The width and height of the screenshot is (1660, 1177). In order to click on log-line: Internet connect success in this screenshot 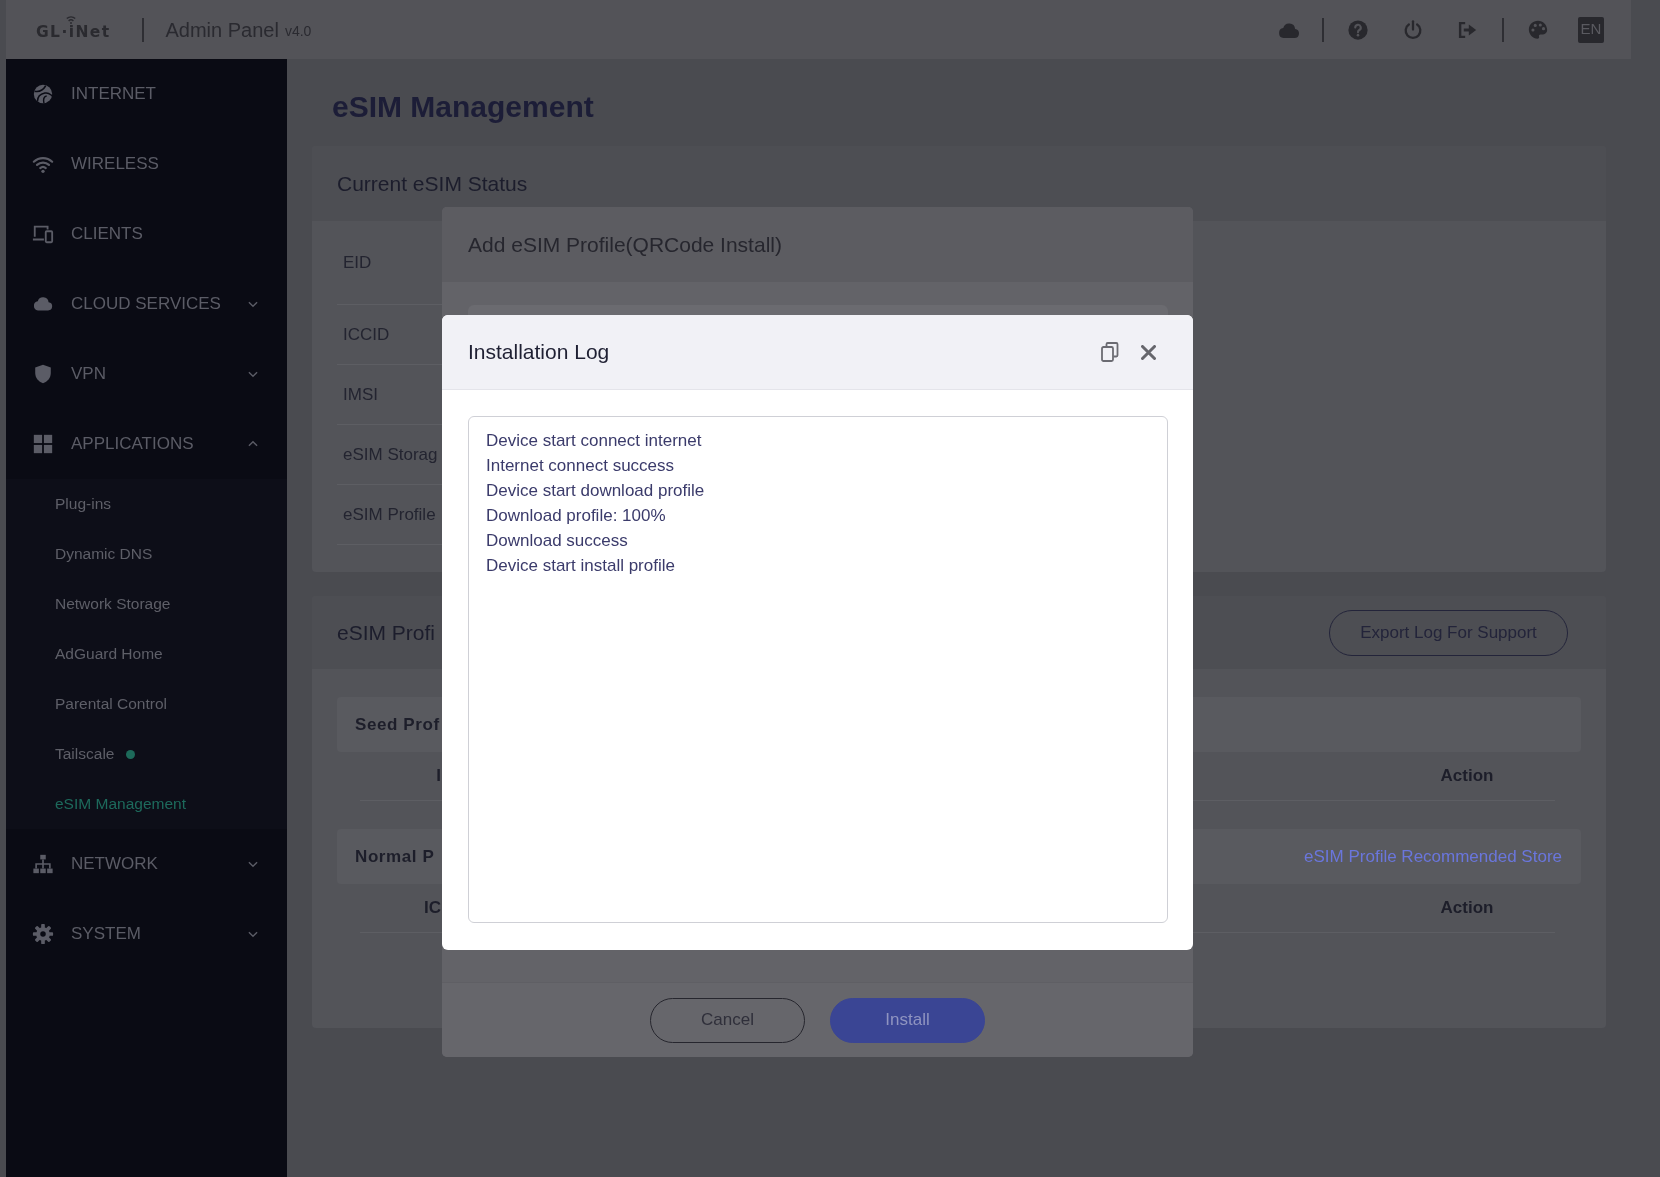, I will do `click(580, 466)`.